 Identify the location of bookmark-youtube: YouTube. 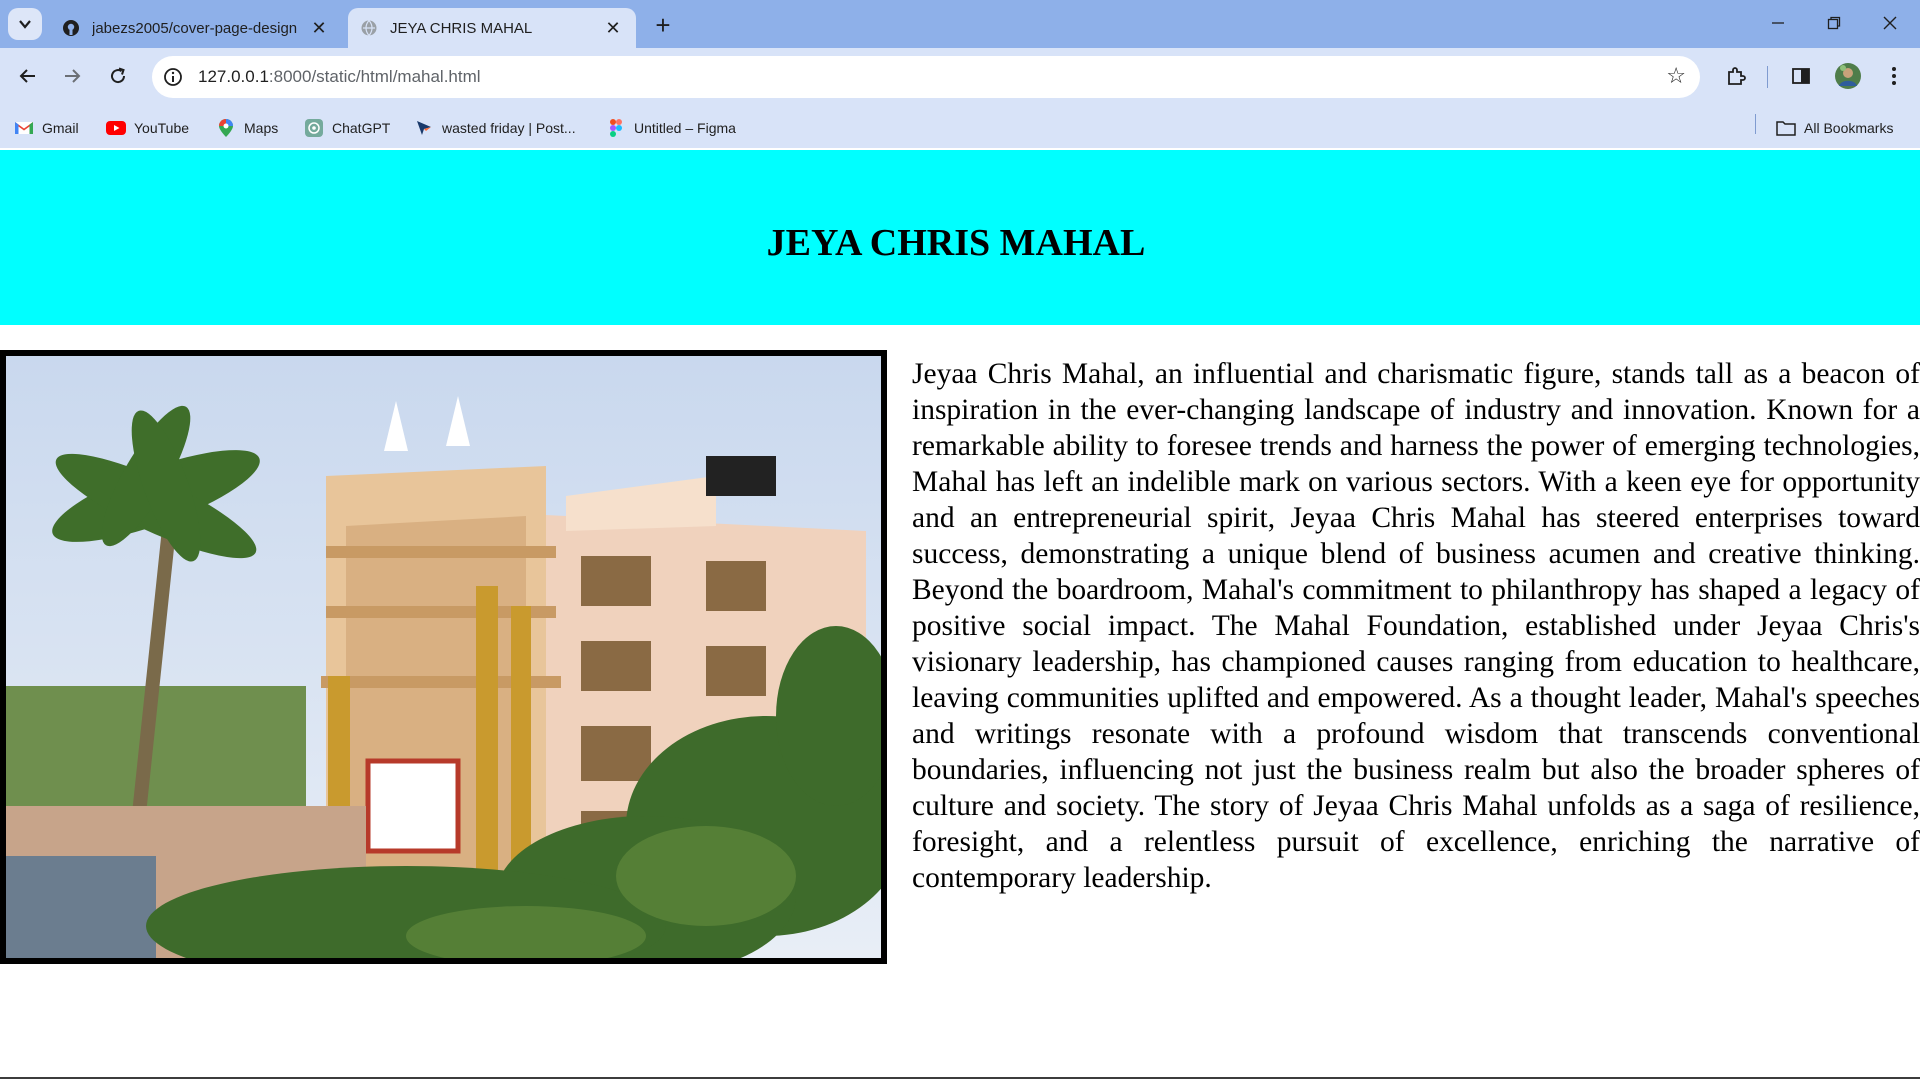
(147, 128).